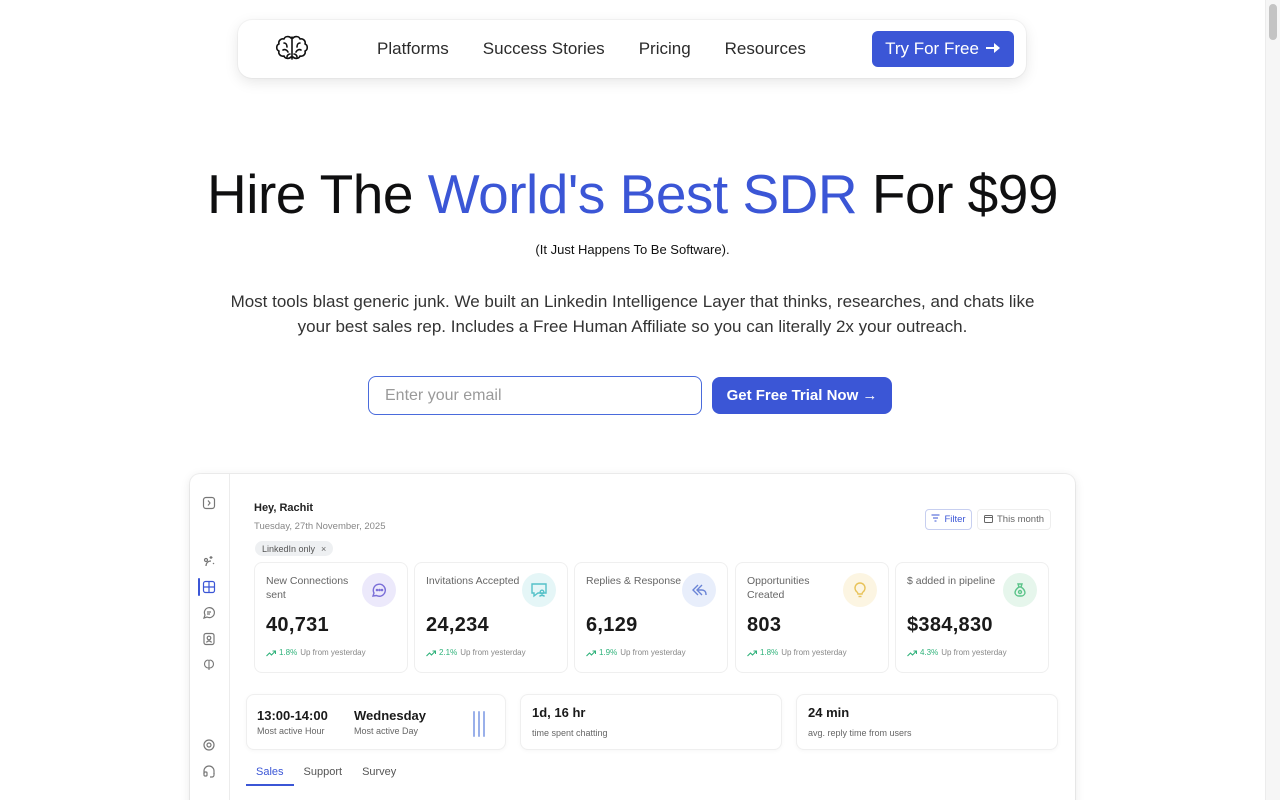 The width and height of the screenshot is (1280, 800). I want to click on stat-label: $ added in pipeline, so click(951, 581).